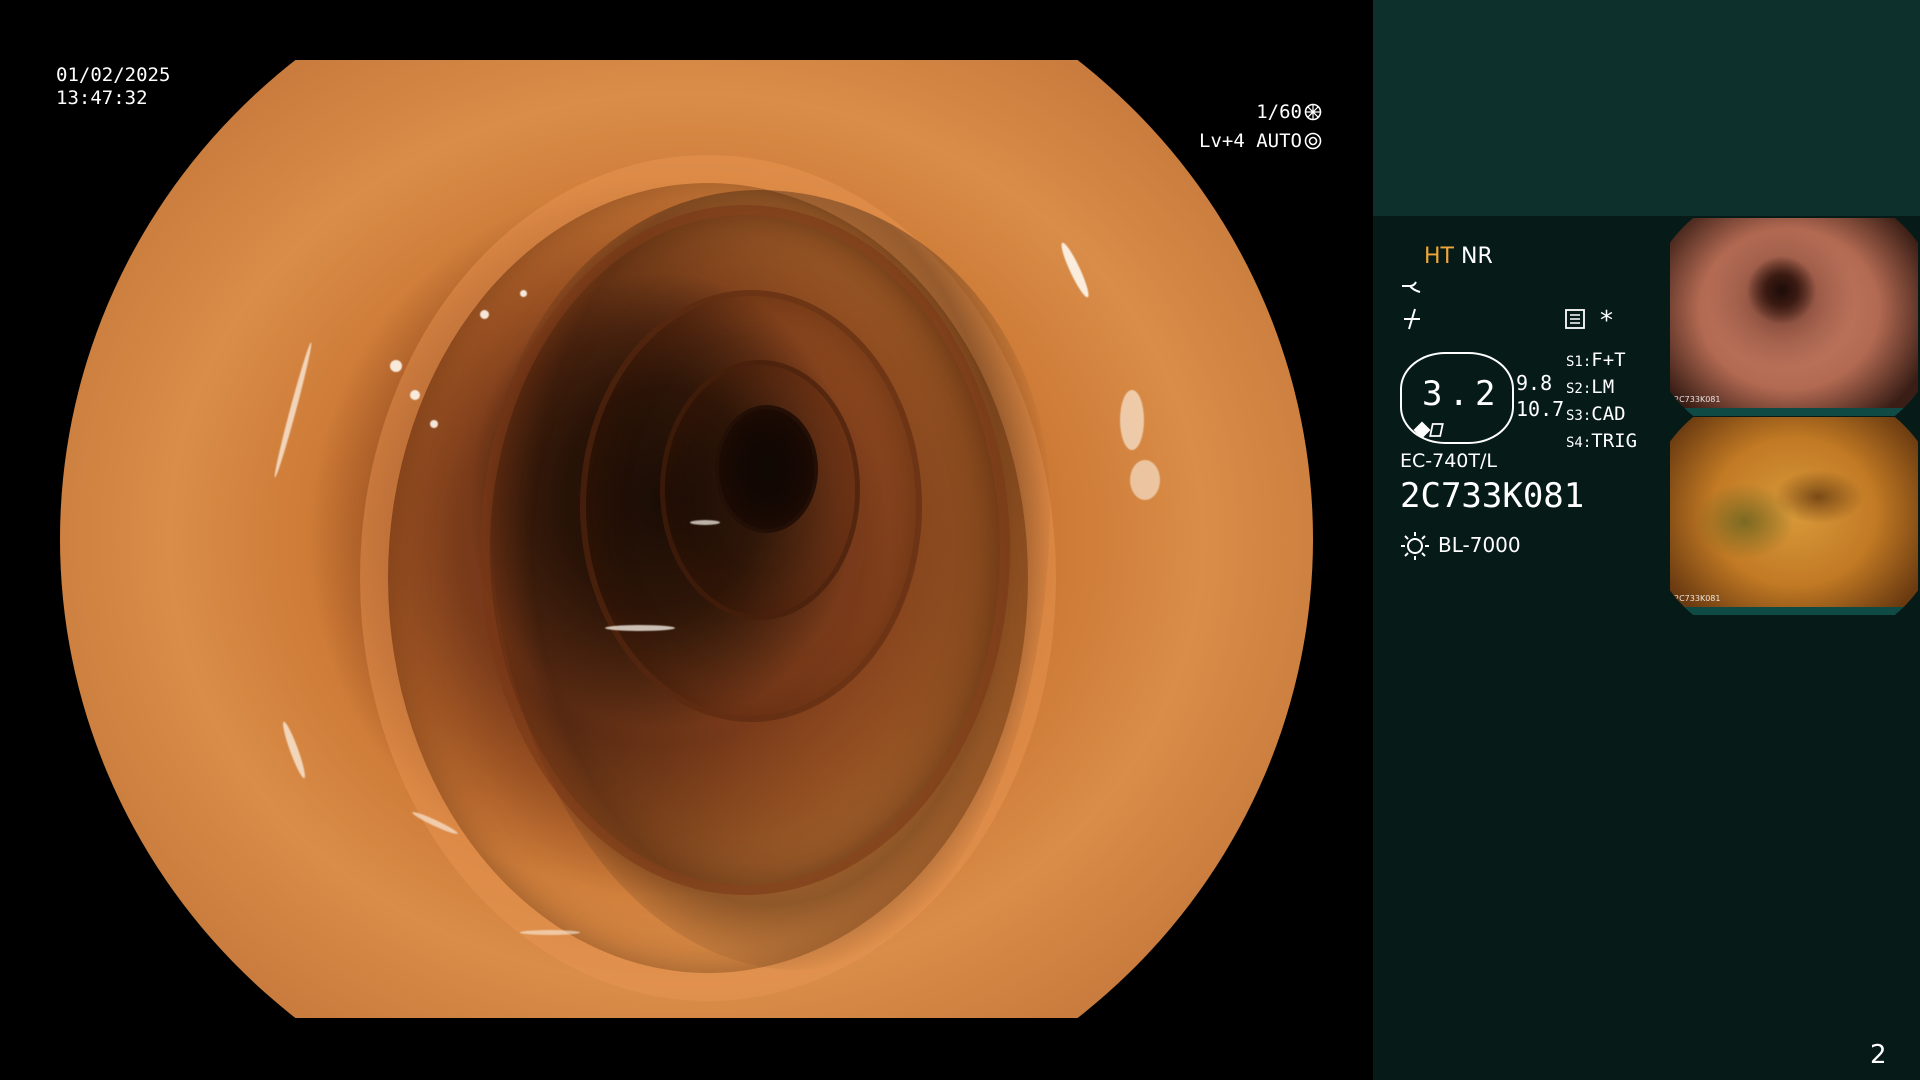  What do you see at coordinates (1646, 108) in the screenshot?
I see `panel-top-area` at bounding box center [1646, 108].